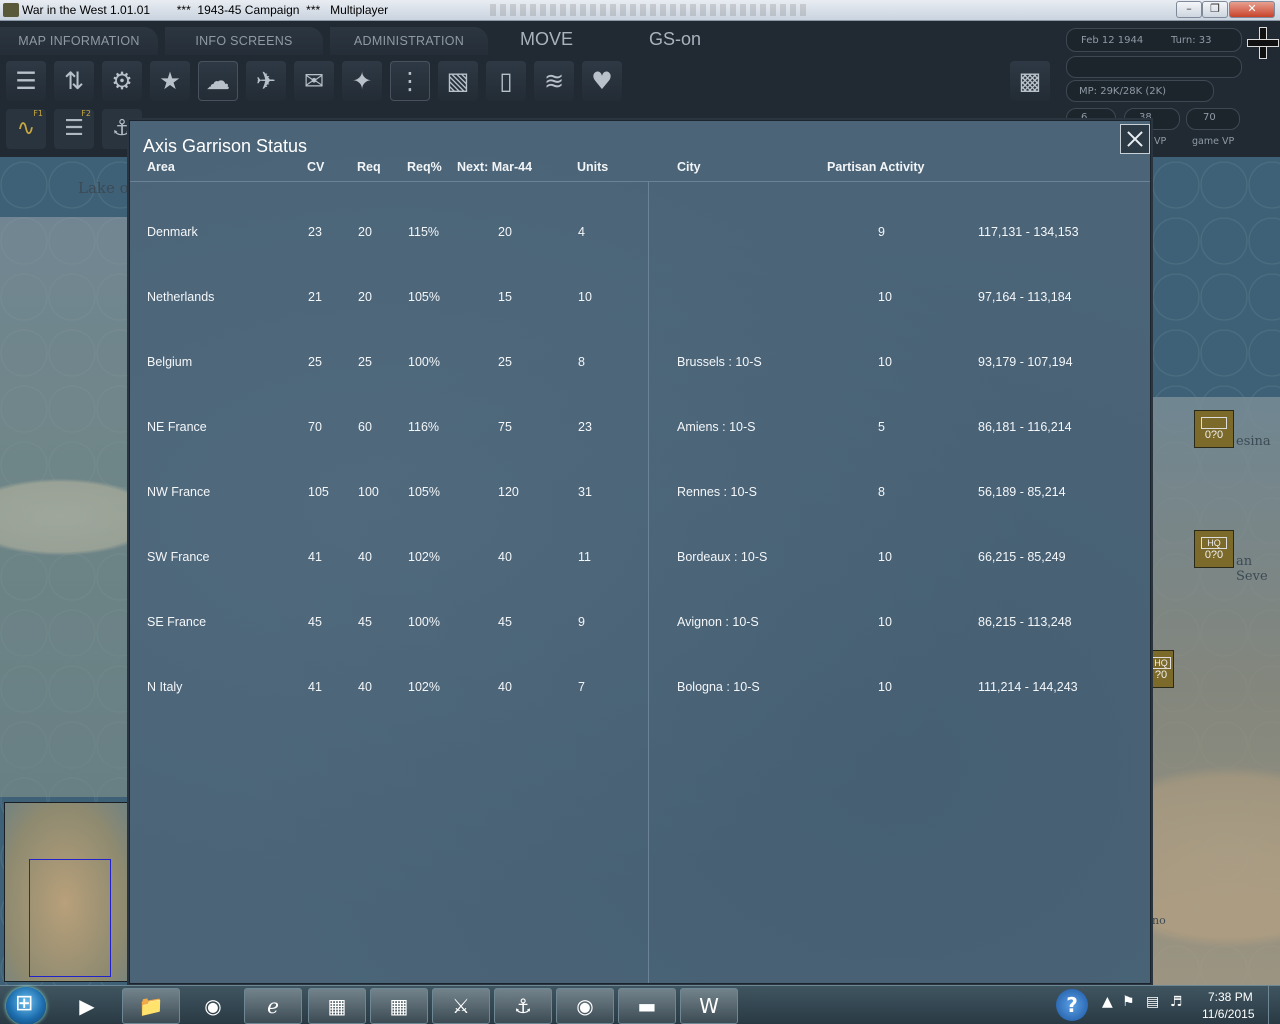 This screenshot has height=1024, width=1280. What do you see at coordinates (181, 297) in the screenshot?
I see `cell-area: Netherlands` at bounding box center [181, 297].